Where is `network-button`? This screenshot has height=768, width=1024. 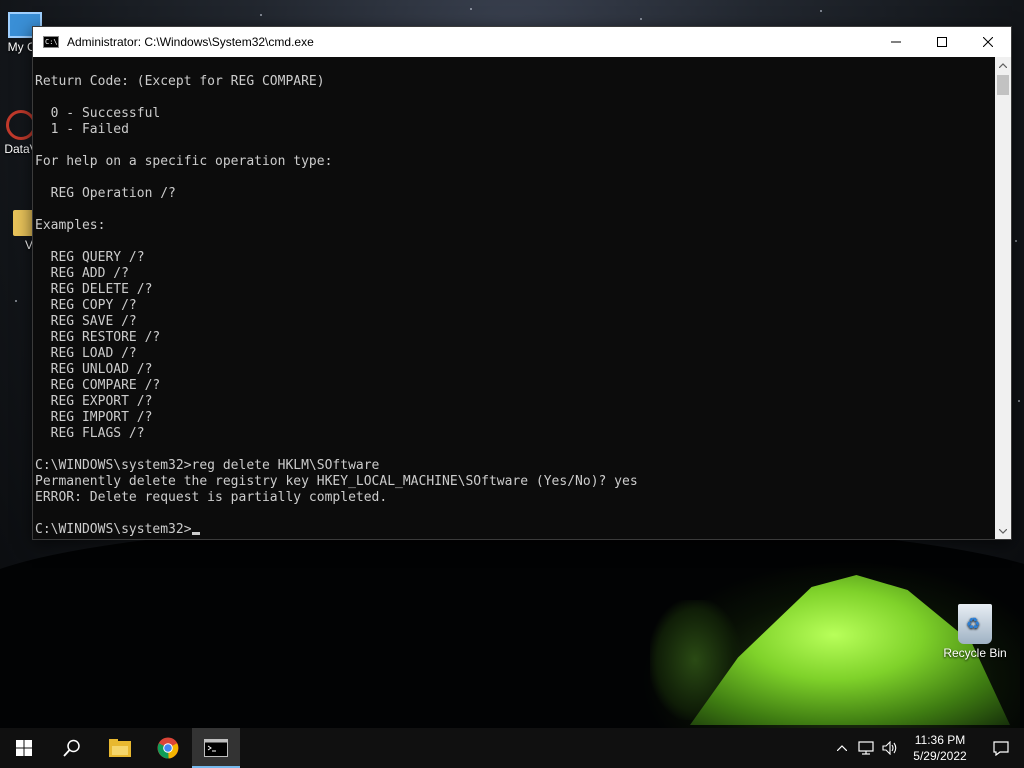
network-button is located at coordinates (866, 748).